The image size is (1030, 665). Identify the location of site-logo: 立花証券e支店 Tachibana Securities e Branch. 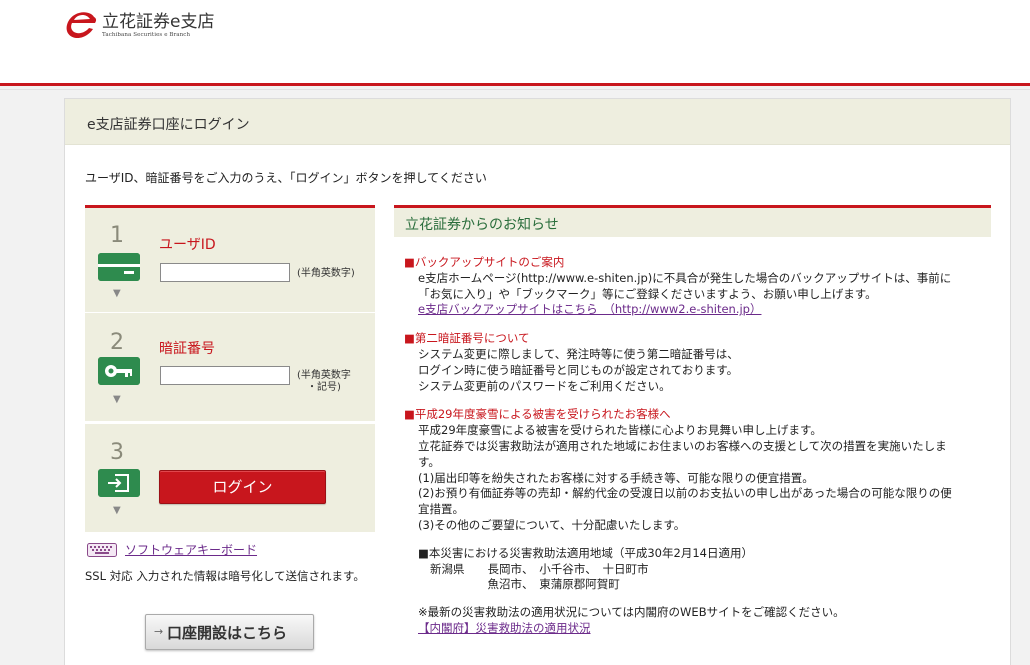
(139, 25).